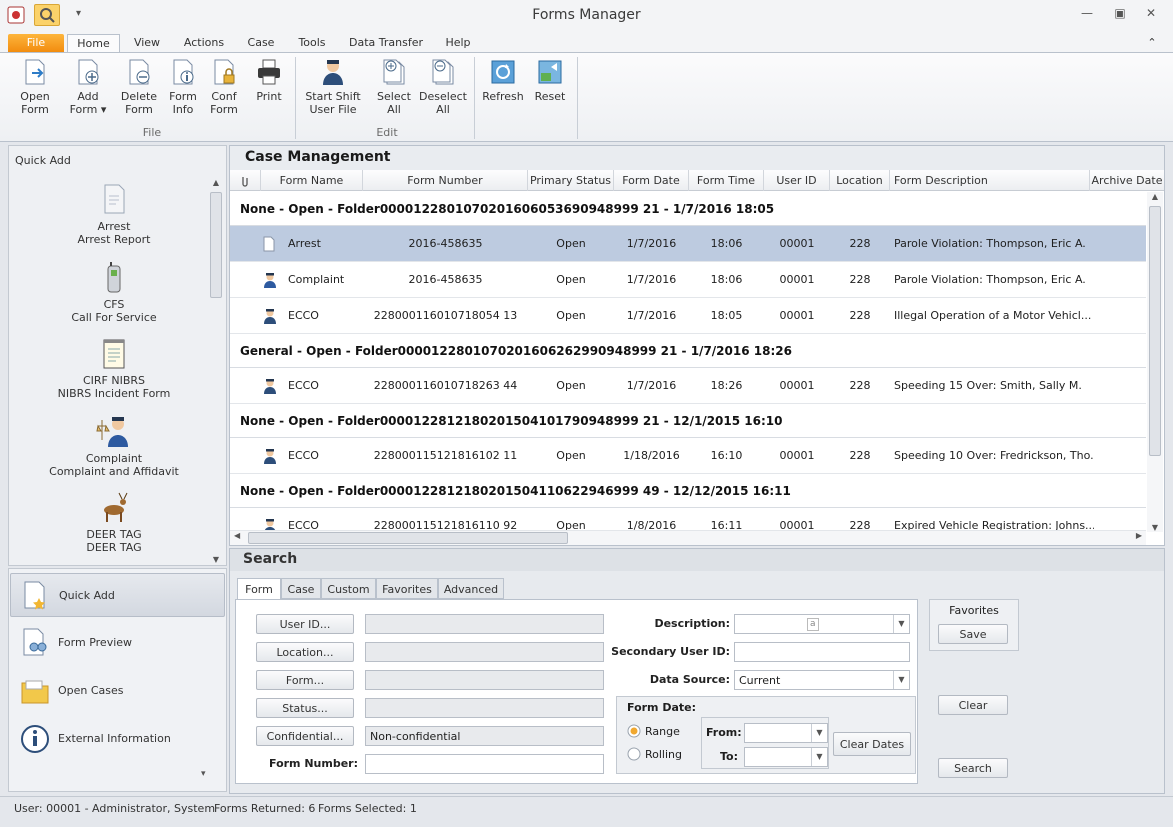  I want to click on column-header-archive-date: Archive Date, so click(1127, 180).